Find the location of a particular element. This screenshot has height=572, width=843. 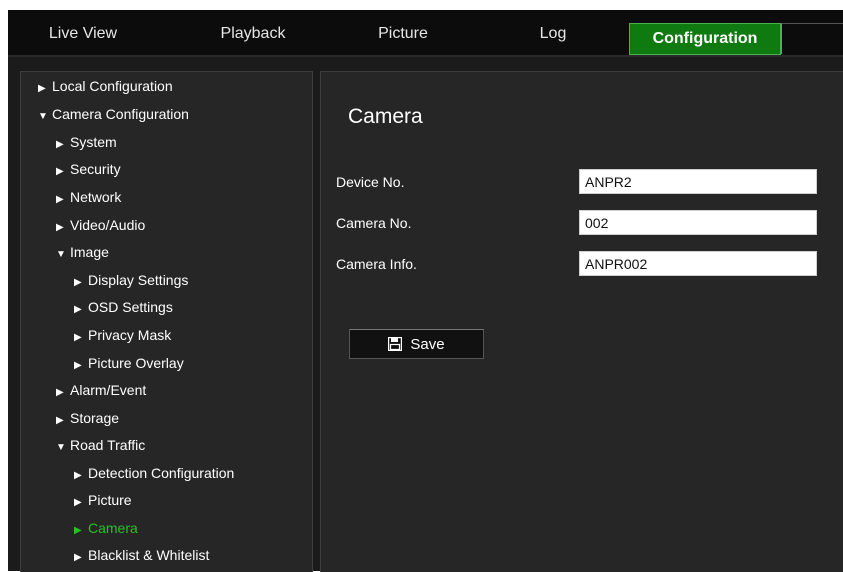

camera-info-field is located at coordinates (698, 263).